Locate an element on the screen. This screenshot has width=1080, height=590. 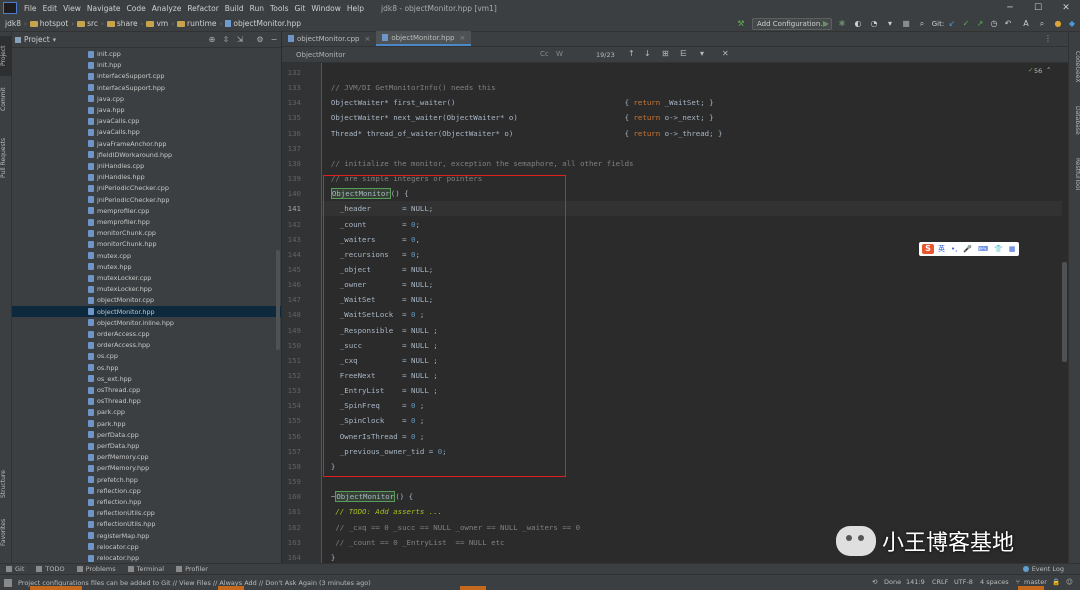
pull-requests-tool-tab: Pull Requests is located at coordinates (6, 158).